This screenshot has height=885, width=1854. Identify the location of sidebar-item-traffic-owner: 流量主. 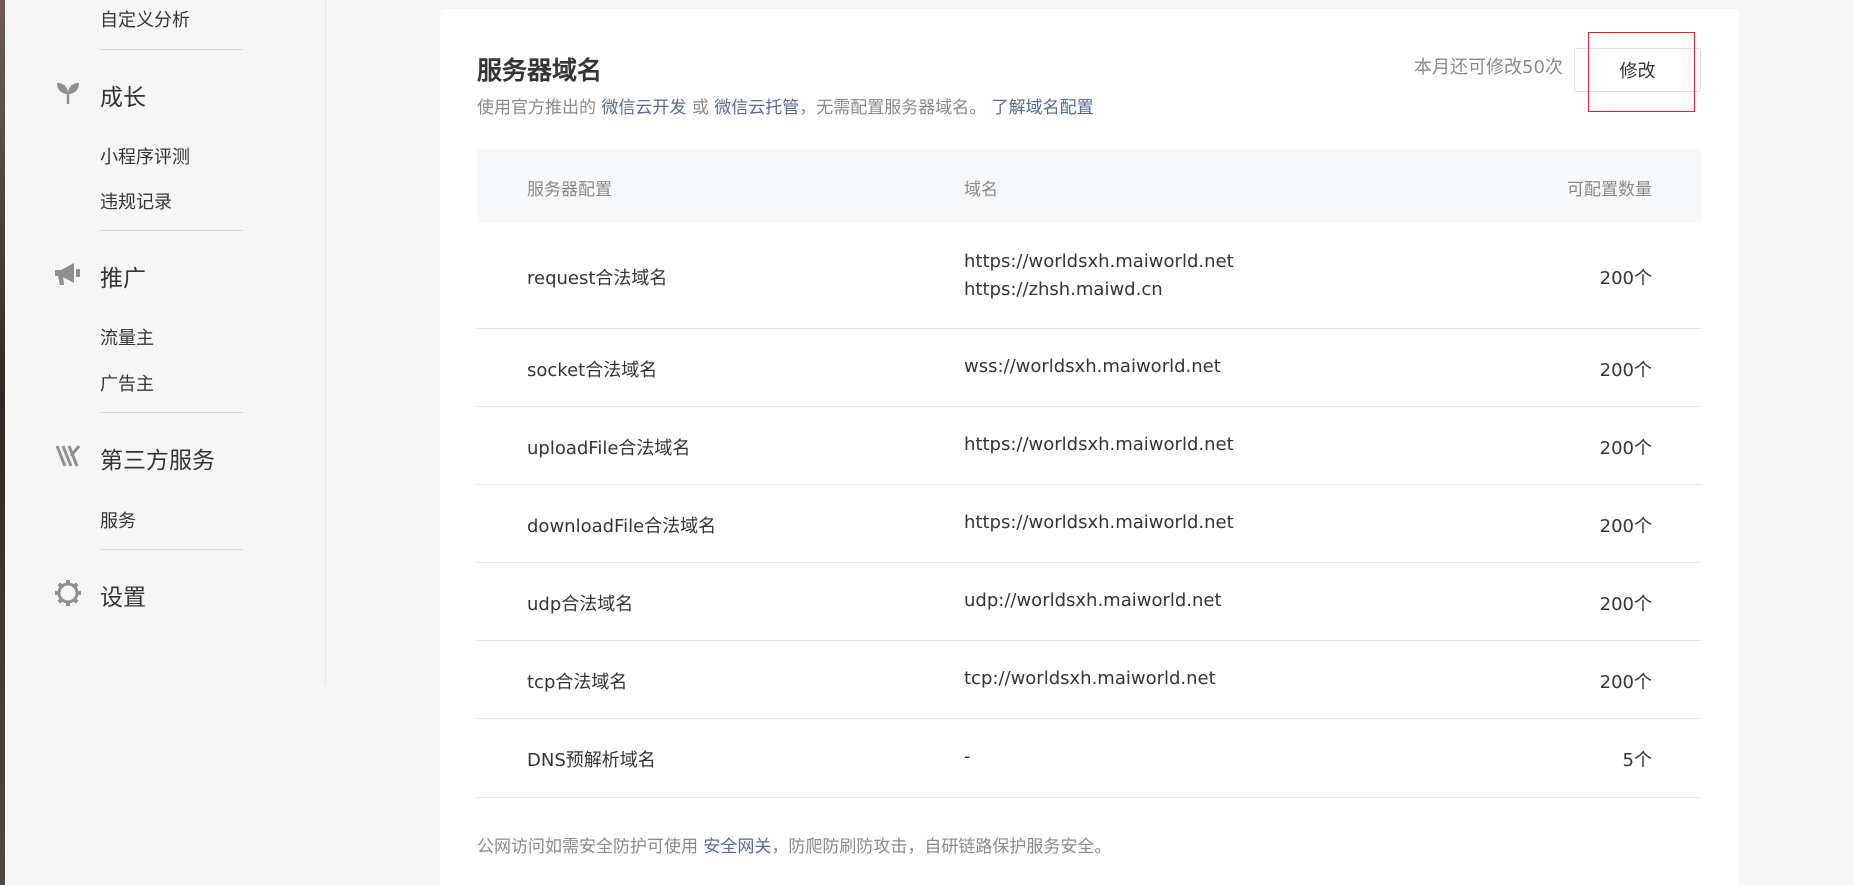
(127, 337).